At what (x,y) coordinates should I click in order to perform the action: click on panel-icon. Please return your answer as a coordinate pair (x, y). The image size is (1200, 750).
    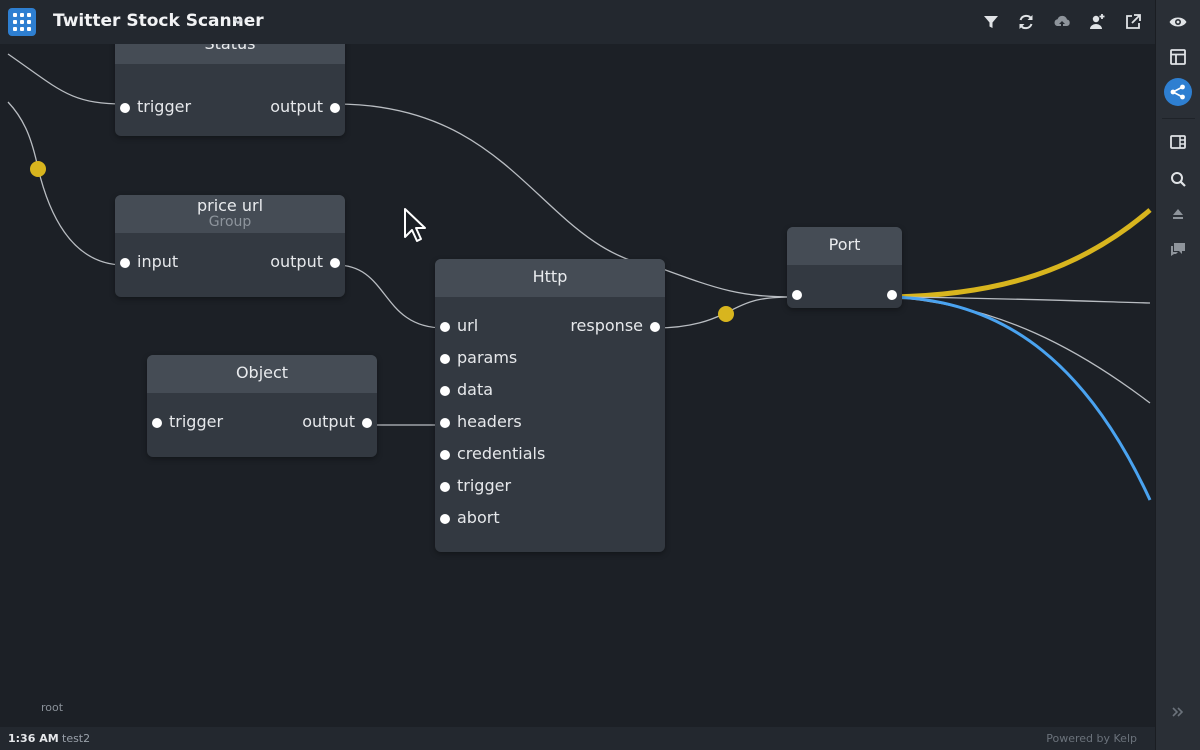
    Looking at the image, I should click on (1178, 142).